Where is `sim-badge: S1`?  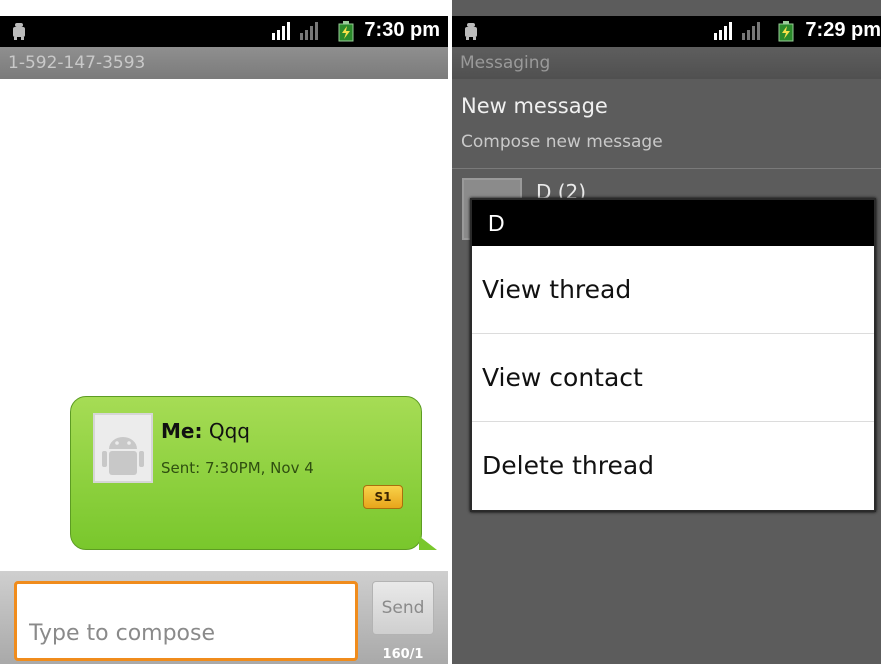
sim-badge: S1 is located at coordinates (383, 497).